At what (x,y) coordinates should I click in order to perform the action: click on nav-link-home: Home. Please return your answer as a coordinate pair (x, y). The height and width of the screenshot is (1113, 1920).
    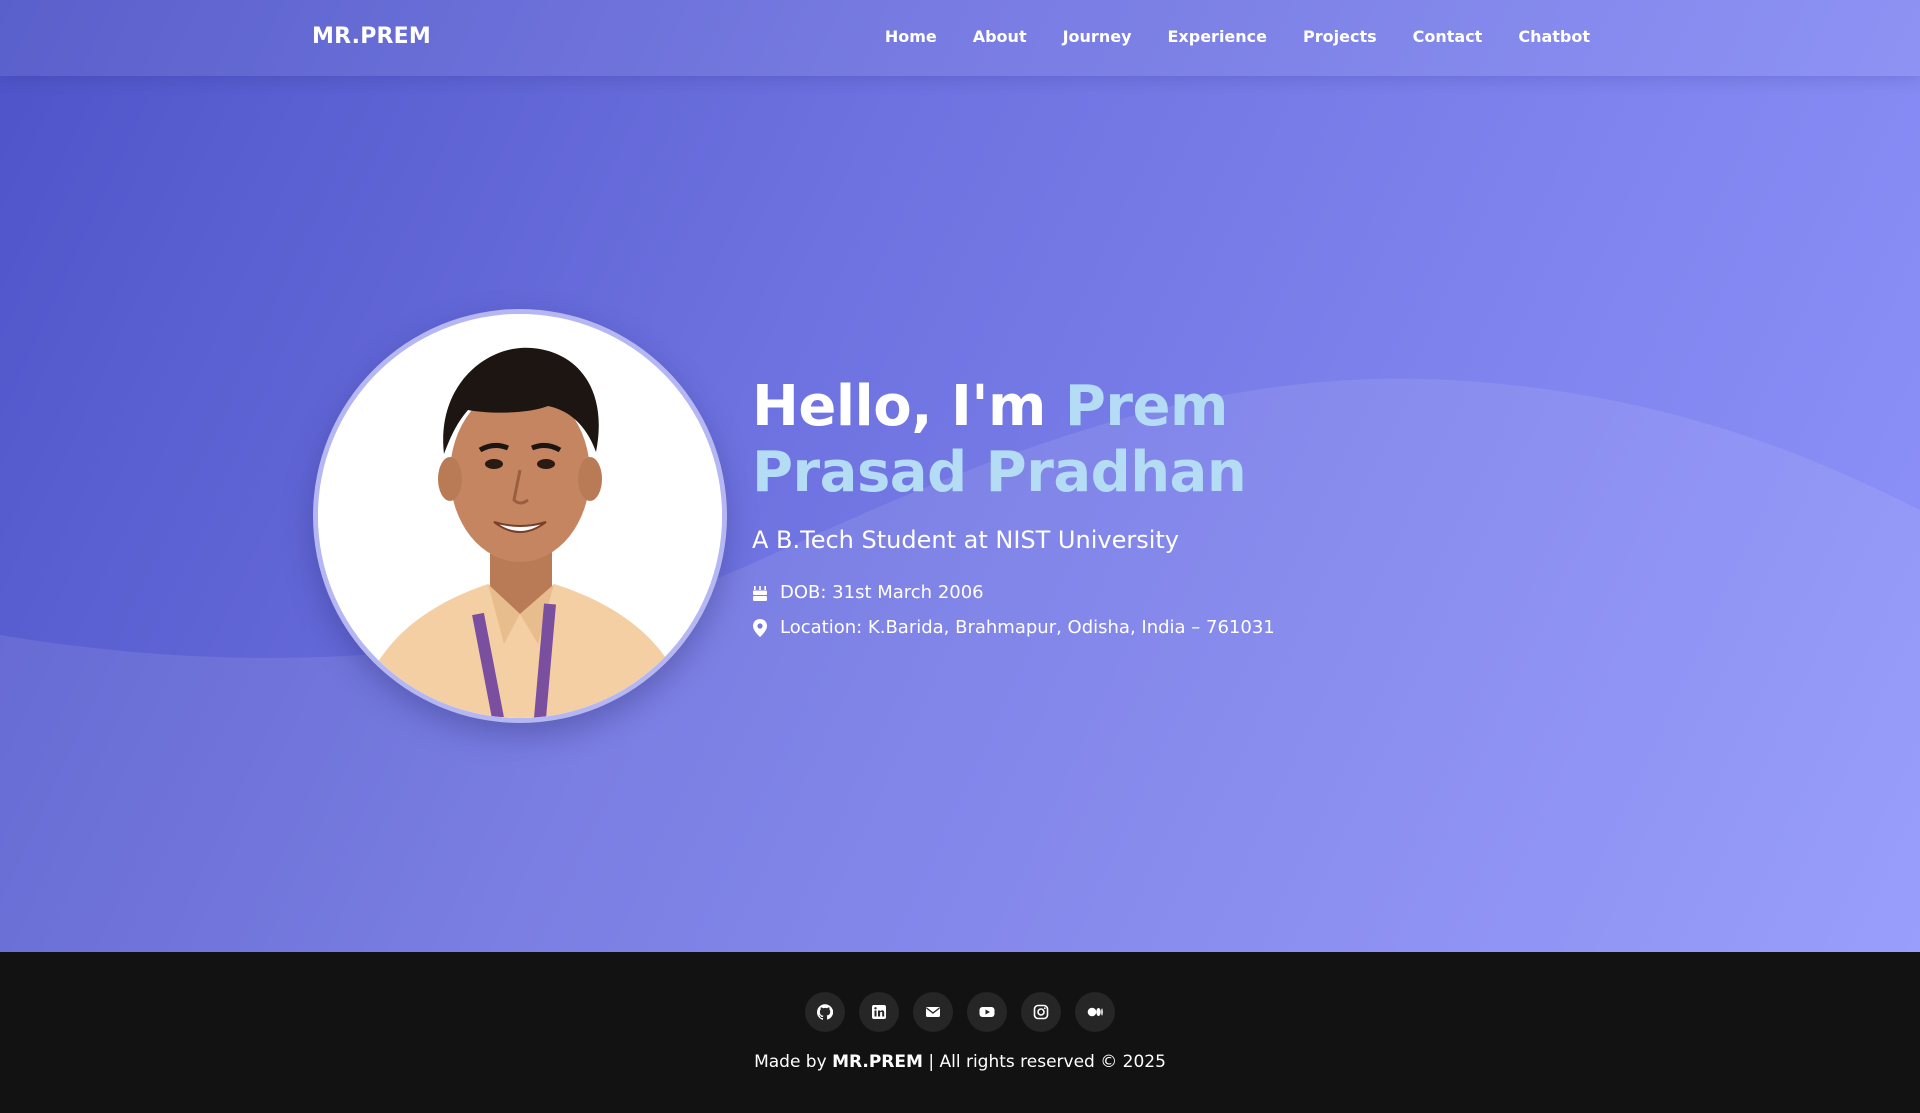
    Looking at the image, I should click on (911, 36).